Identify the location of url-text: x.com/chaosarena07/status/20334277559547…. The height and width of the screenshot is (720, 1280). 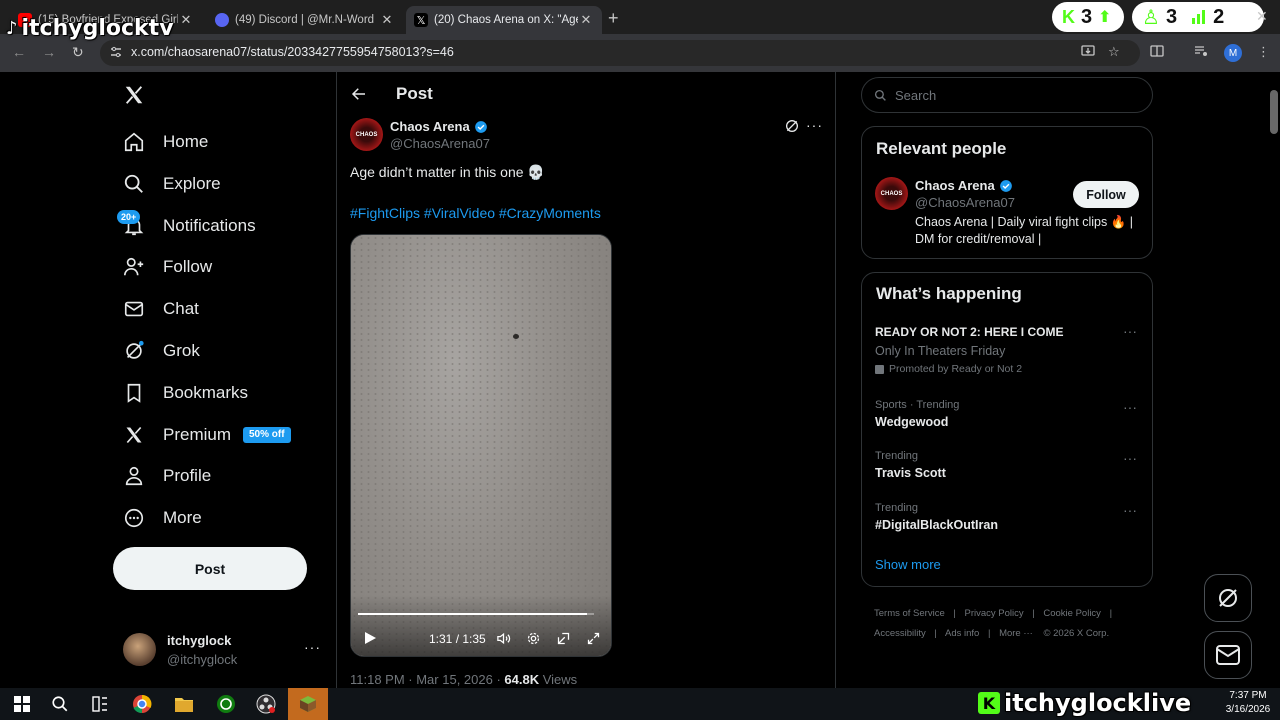
(292, 52).